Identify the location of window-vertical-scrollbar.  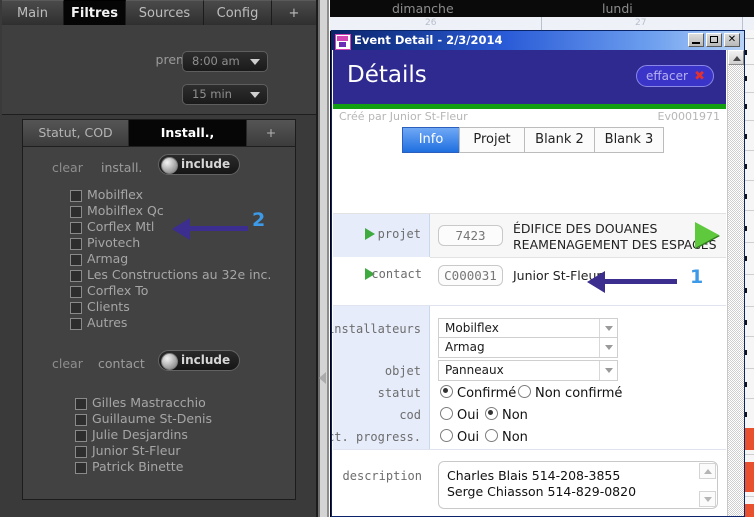
(735, 283).